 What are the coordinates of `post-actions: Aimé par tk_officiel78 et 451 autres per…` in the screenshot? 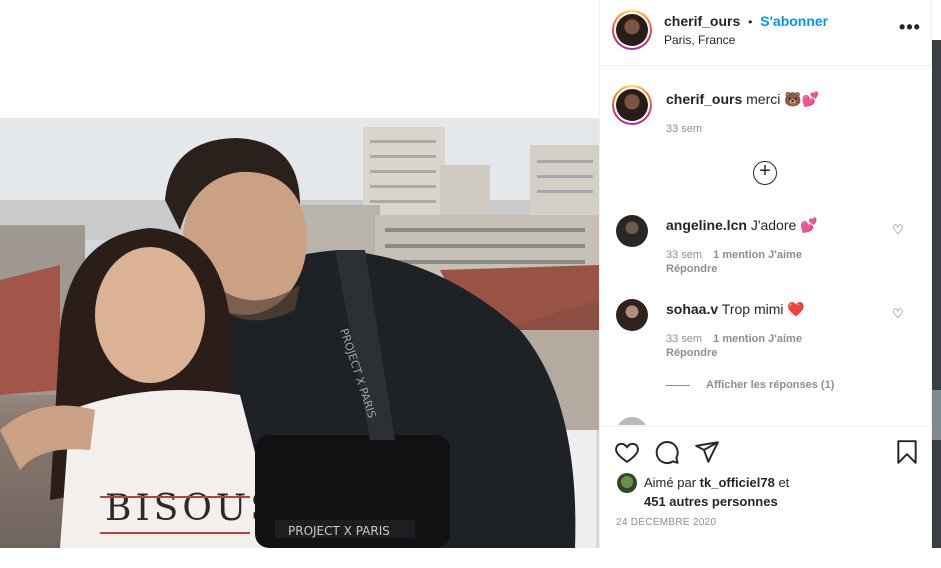 It's located at (765, 487).